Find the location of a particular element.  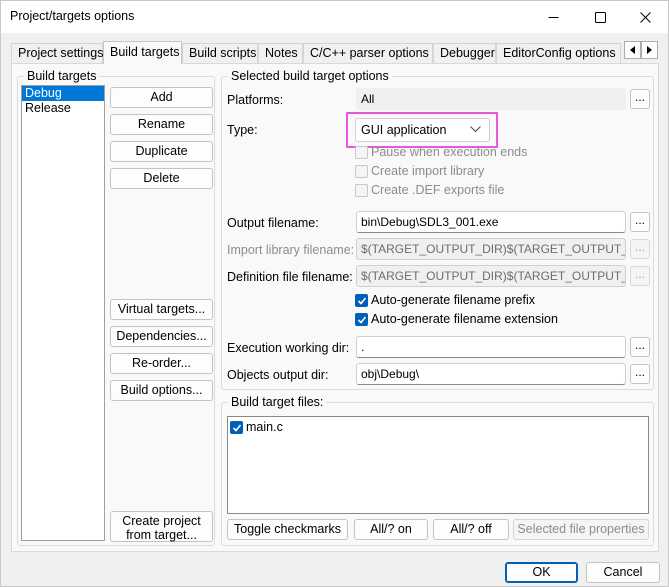

window-title: Project/targets options is located at coordinates (72, 16).